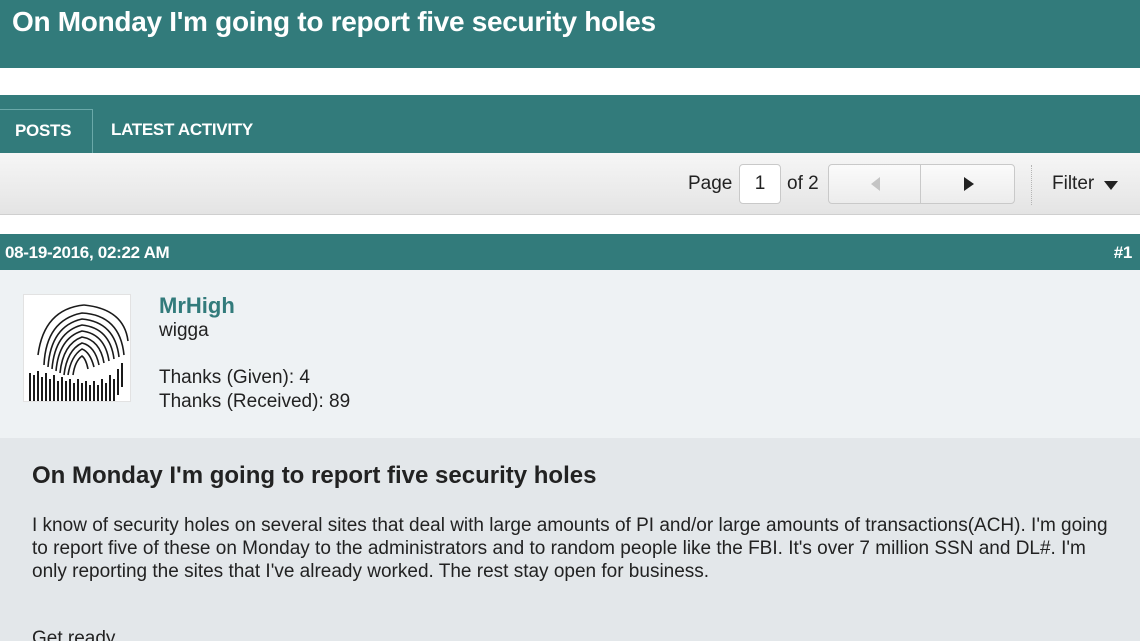  What do you see at coordinates (197, 306) in the screenshot?
I see `author-username: MrHigh` at bounding box center [197, 306].